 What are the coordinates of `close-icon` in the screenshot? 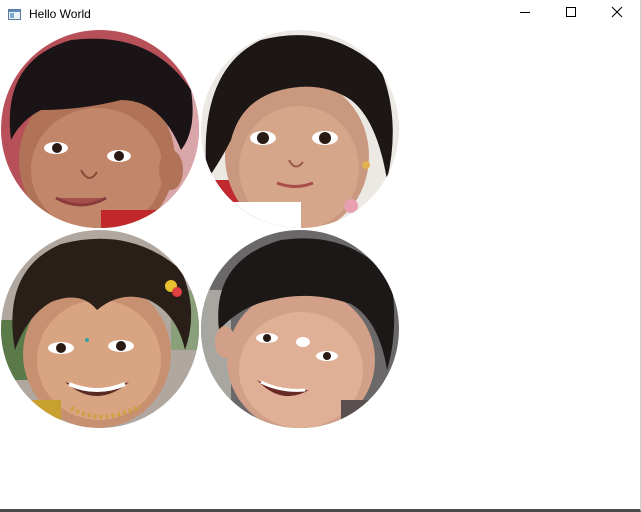 It's located at (617, 14).